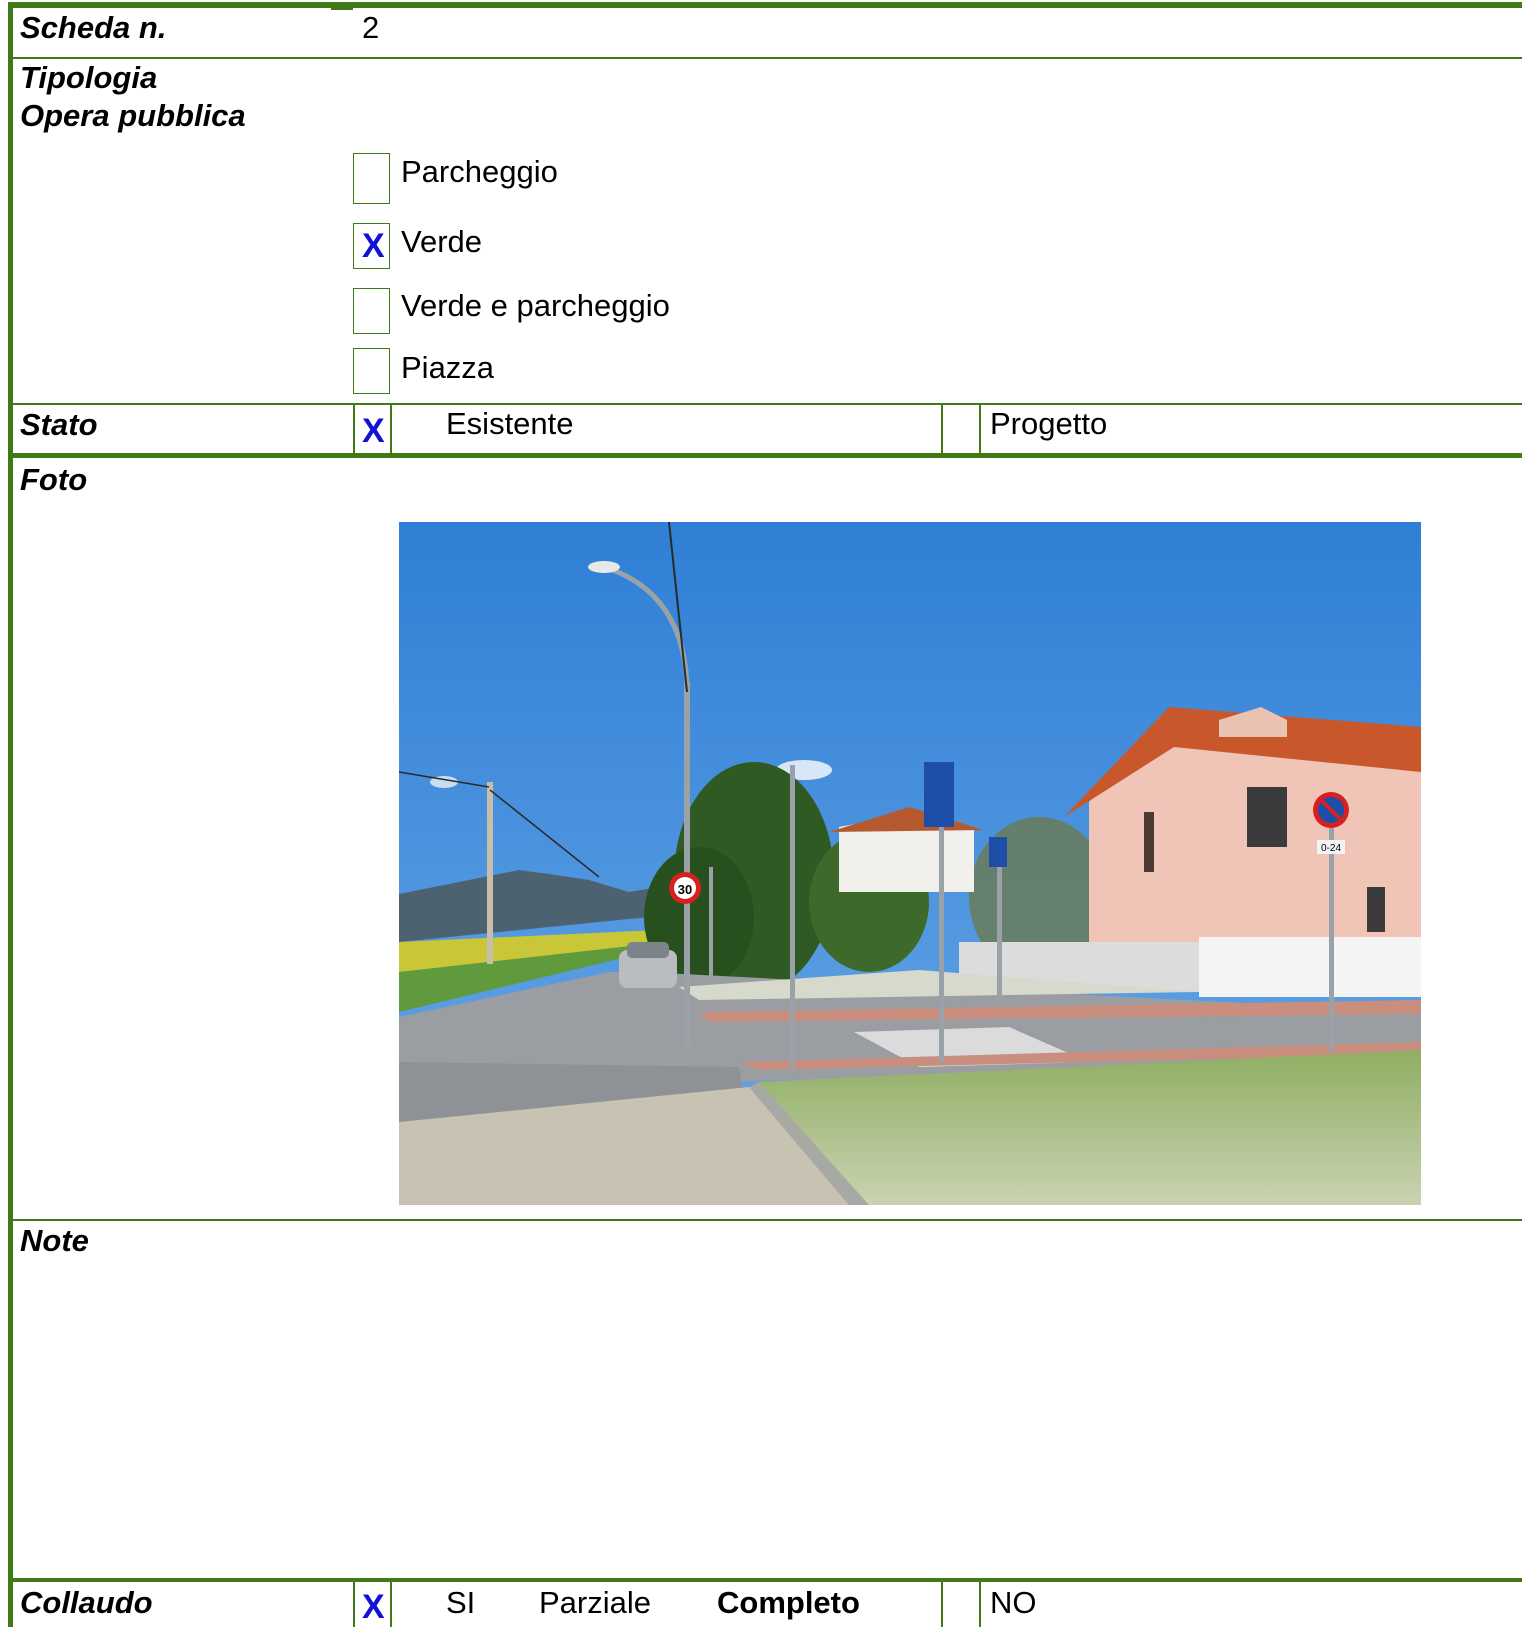 This screenshot has height=1627, width=1522. What do you see at coordinates (766, 58) in the screenshot?
I see `rule-scheda` at bounding box center [766, 58].